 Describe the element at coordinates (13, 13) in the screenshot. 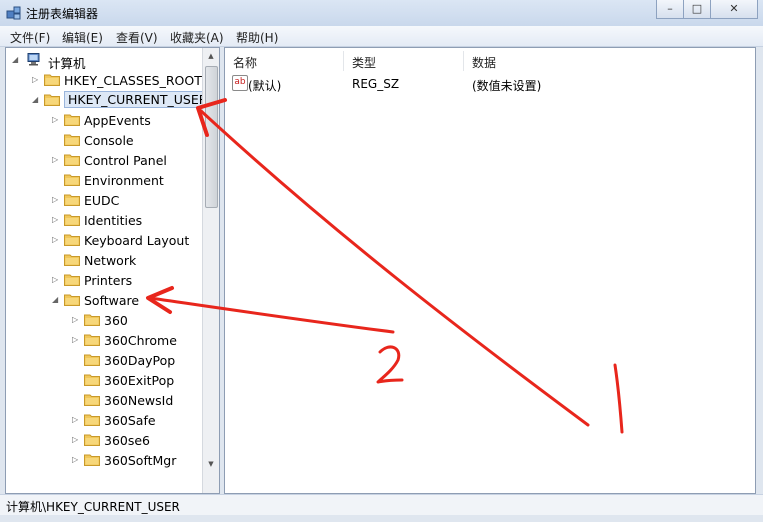

I see `regedit-icon` at that location.